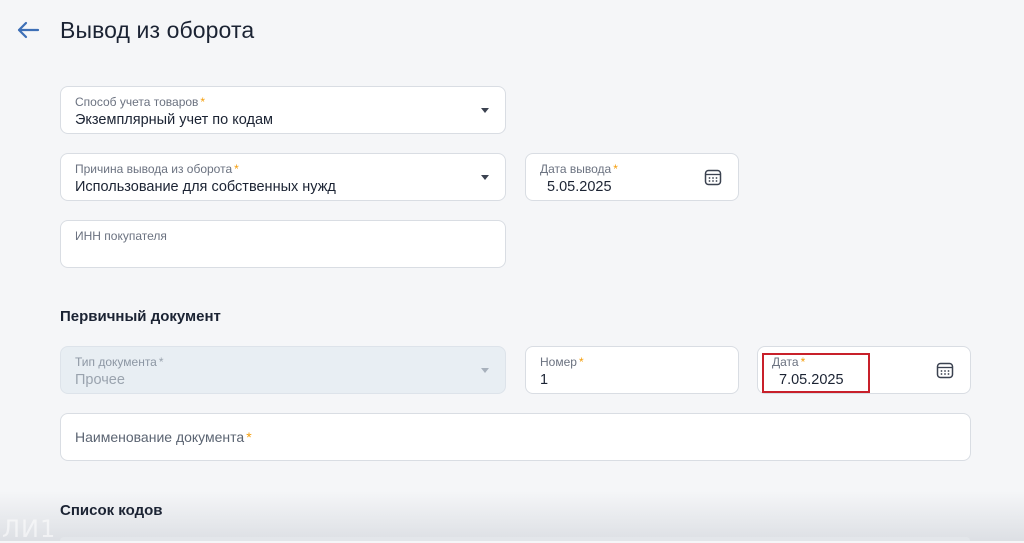 This screenshot has width=1024, height=543. What do you see at coordinates (157, 30) in the screenshot?
I see `page-title: Вывод из оборота` at bounding box center [157, 30].